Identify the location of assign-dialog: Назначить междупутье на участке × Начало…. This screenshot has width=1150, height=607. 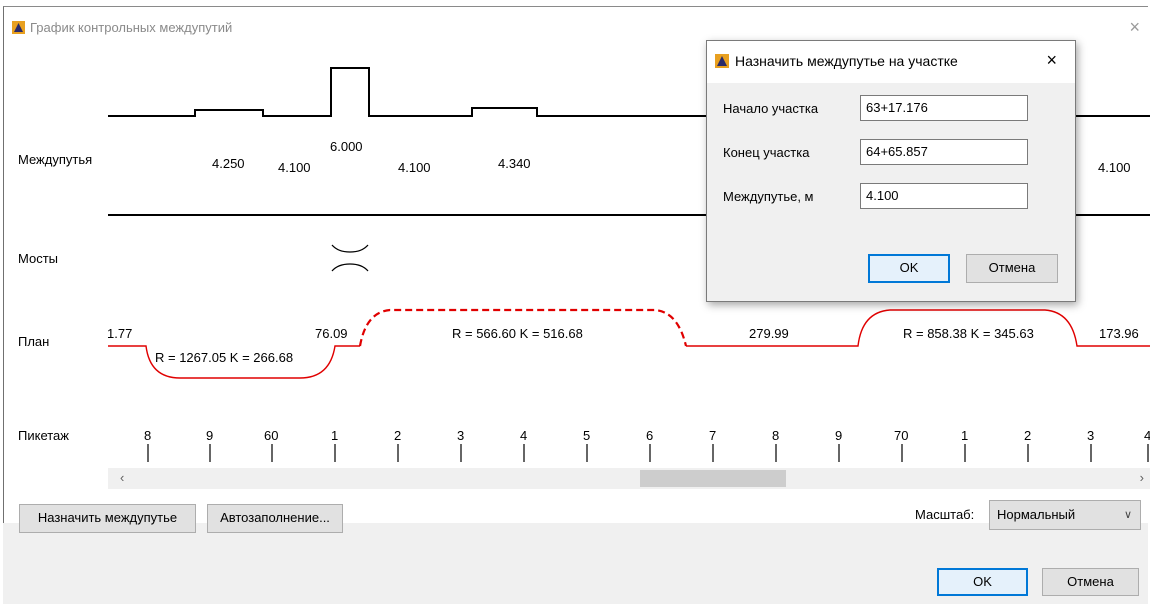
(891, 171).